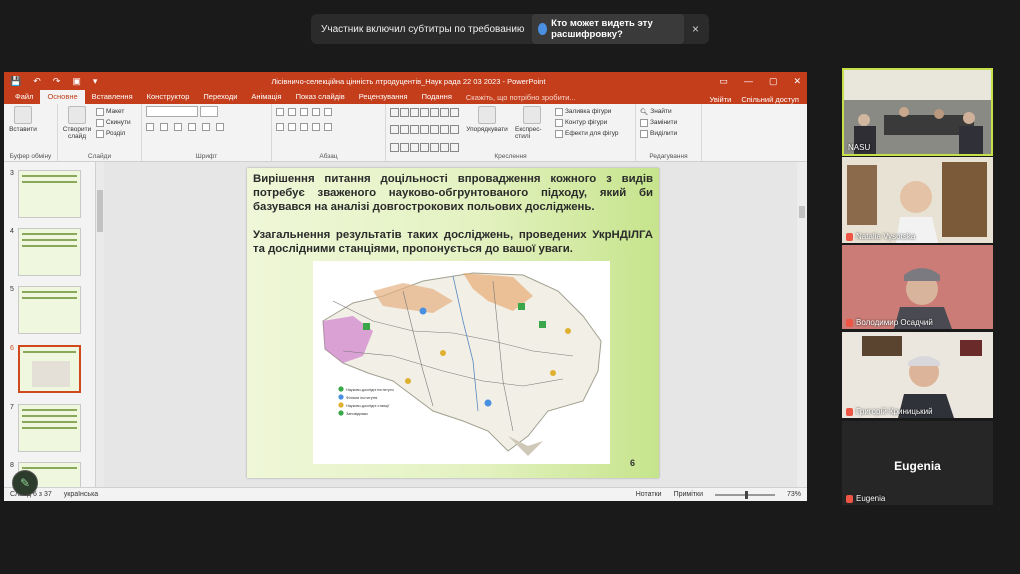  I want to click on font-group: Шрифт, so click(207, 132).